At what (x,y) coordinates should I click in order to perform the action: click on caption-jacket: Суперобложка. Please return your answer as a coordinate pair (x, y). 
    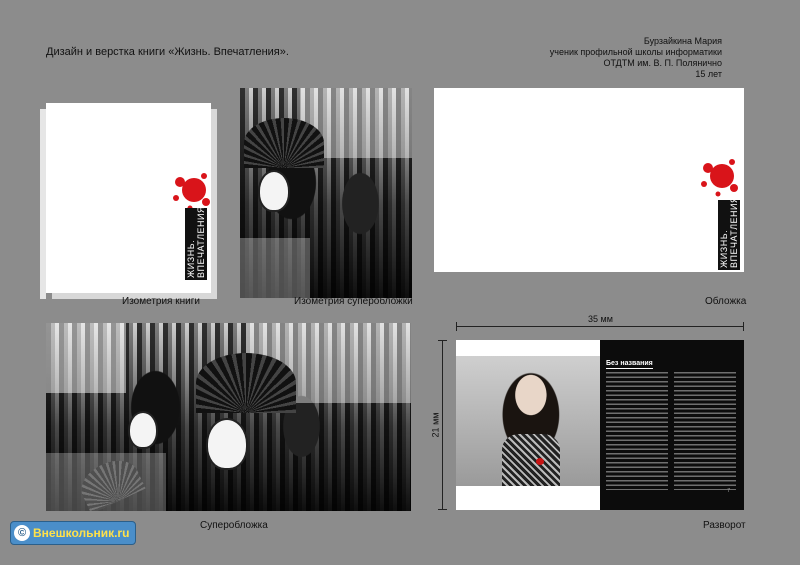
    Looking at the image, I should click on (234, 525).